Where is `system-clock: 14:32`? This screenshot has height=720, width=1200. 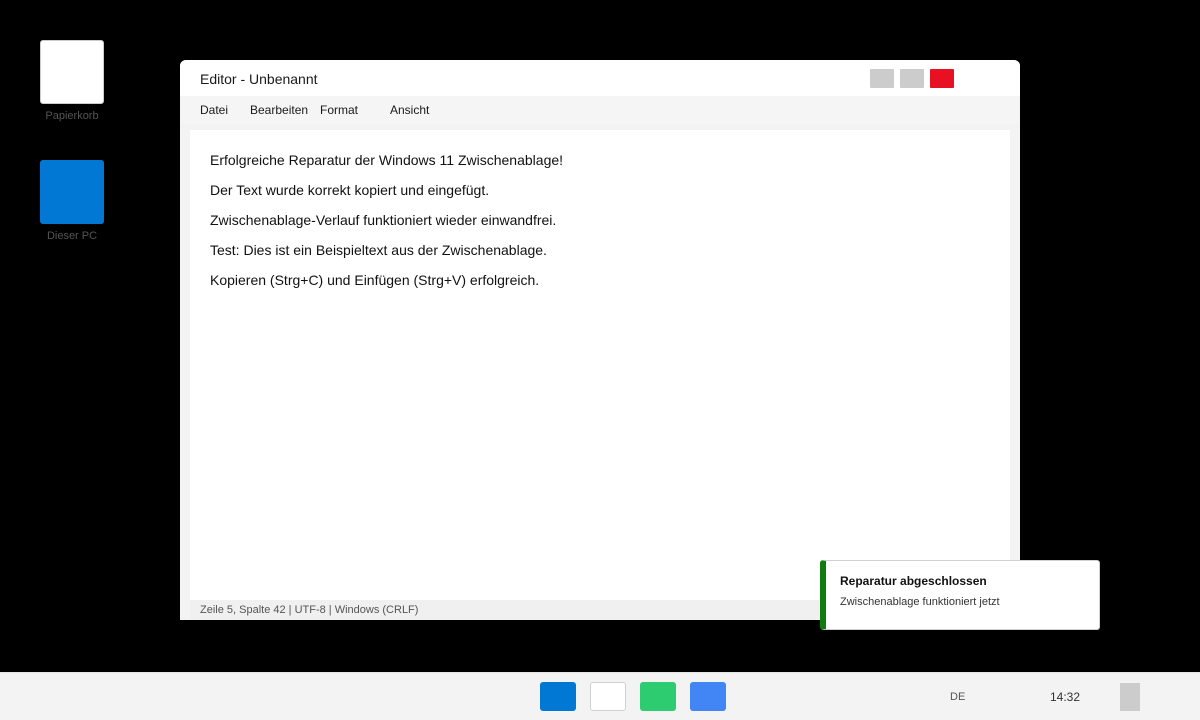 system-clock: 14:32 is located at coordinates (1065, 697).